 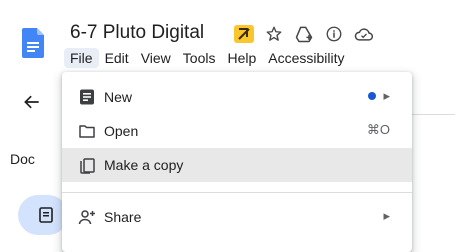 I want to click on title-icons, so click(x=307, y=34).